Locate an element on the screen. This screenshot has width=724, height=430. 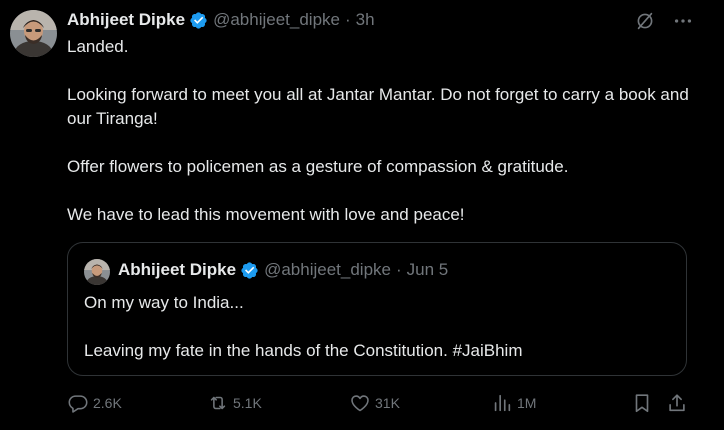
bookmark-button is located at coordinates (644, 403).